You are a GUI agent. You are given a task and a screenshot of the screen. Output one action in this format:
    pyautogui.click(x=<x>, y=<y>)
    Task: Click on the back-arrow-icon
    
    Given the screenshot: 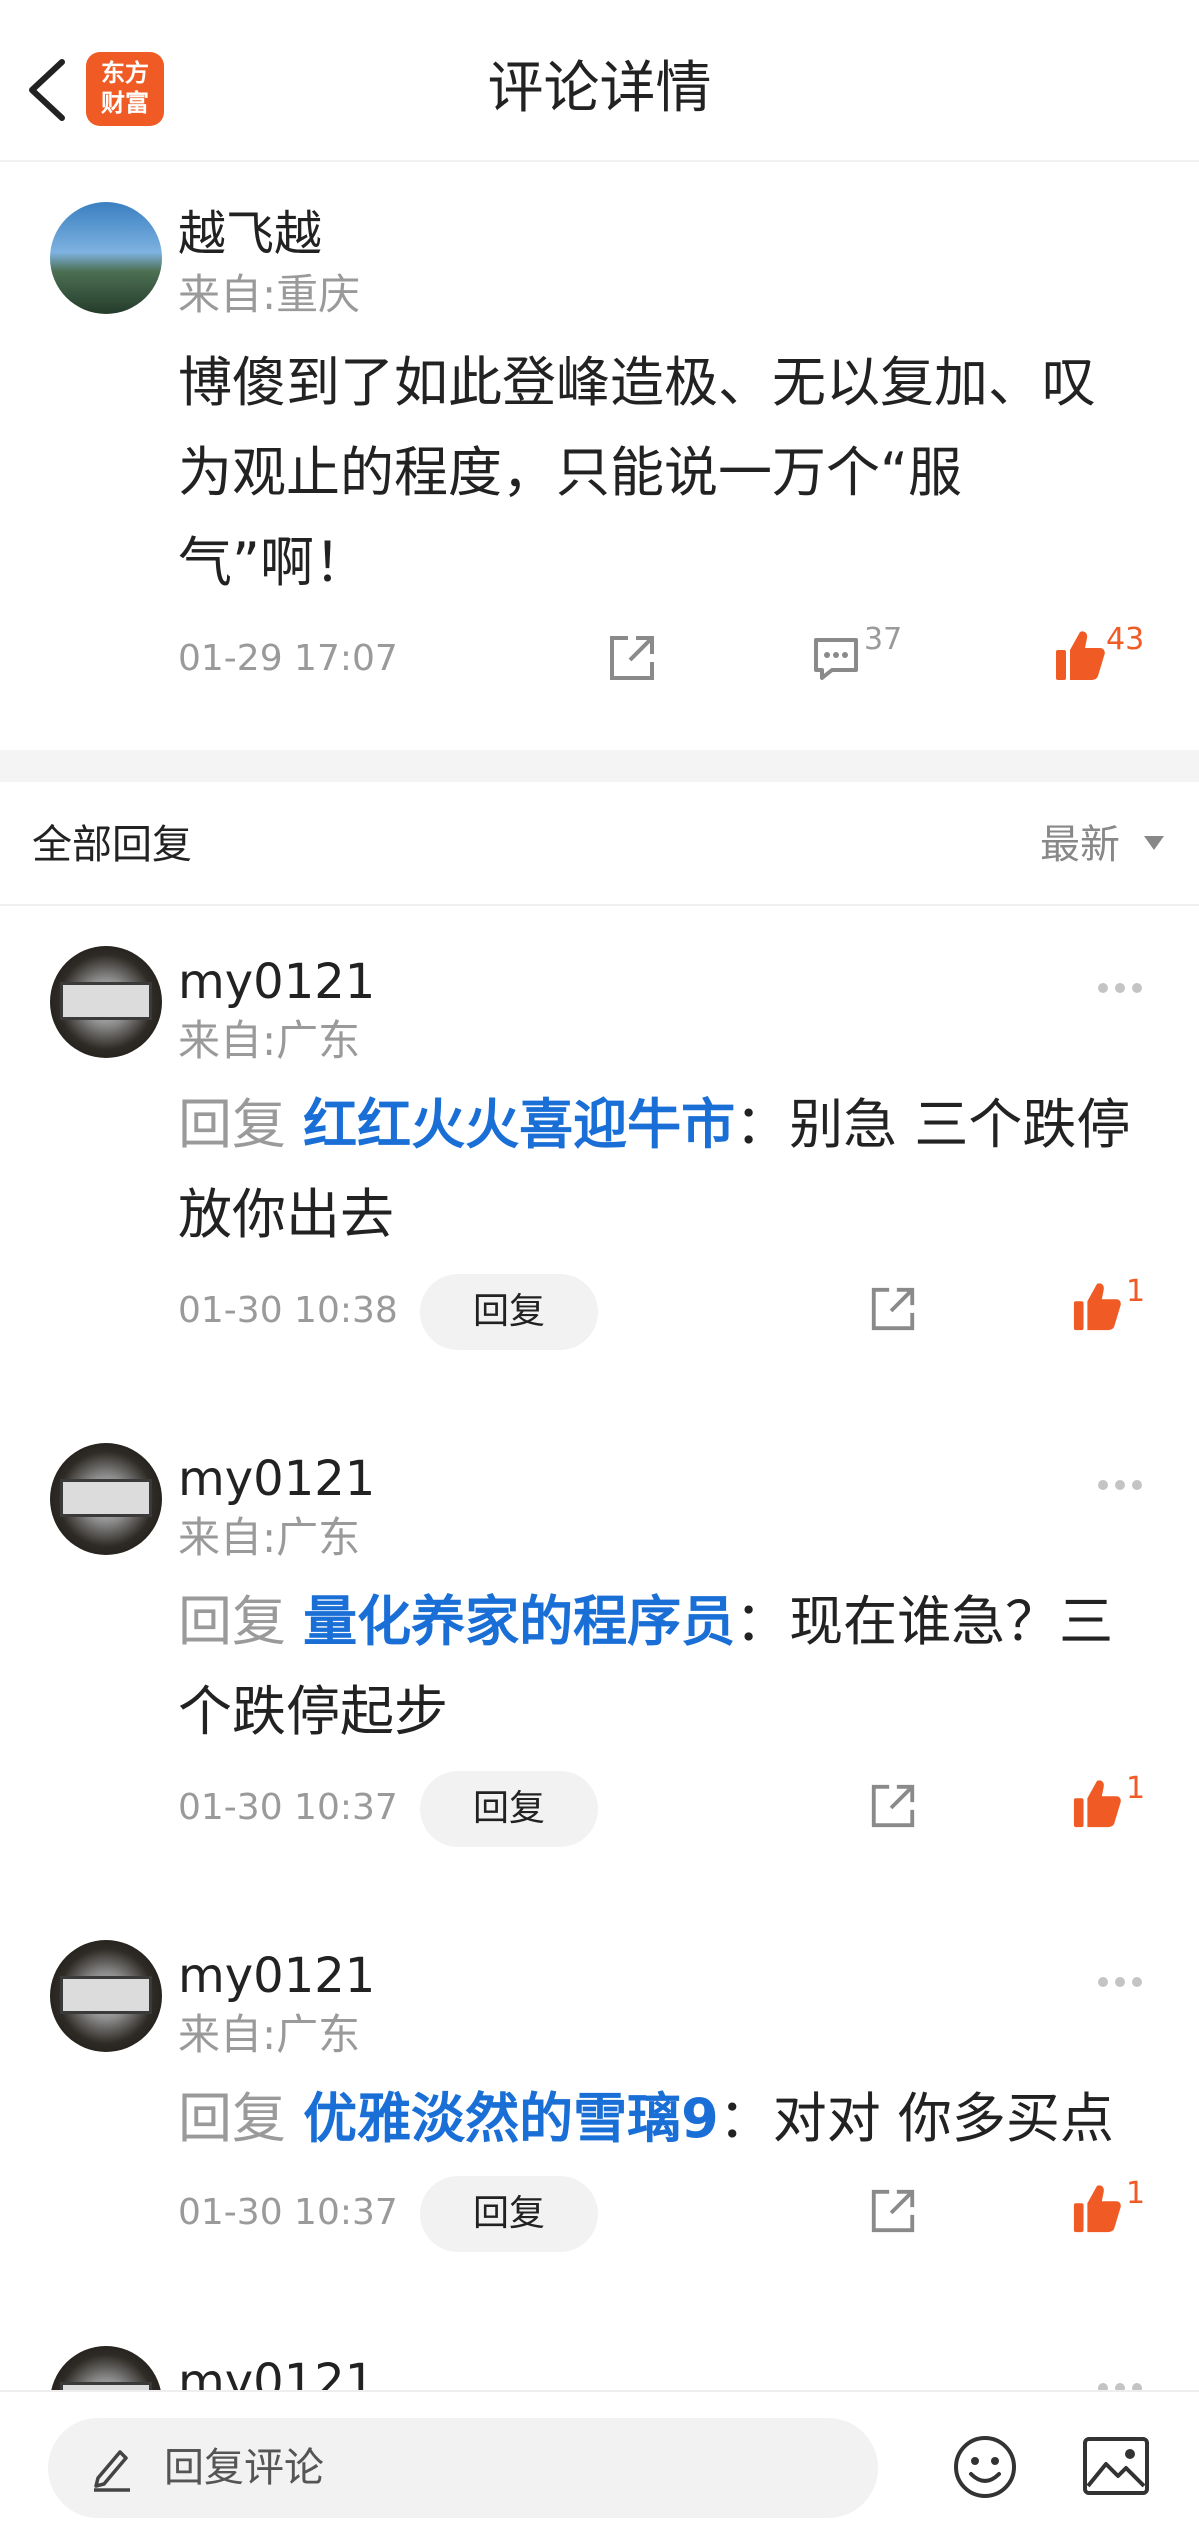 What is the action you would take?
    pyautogui.click(x=47, y=90)
    